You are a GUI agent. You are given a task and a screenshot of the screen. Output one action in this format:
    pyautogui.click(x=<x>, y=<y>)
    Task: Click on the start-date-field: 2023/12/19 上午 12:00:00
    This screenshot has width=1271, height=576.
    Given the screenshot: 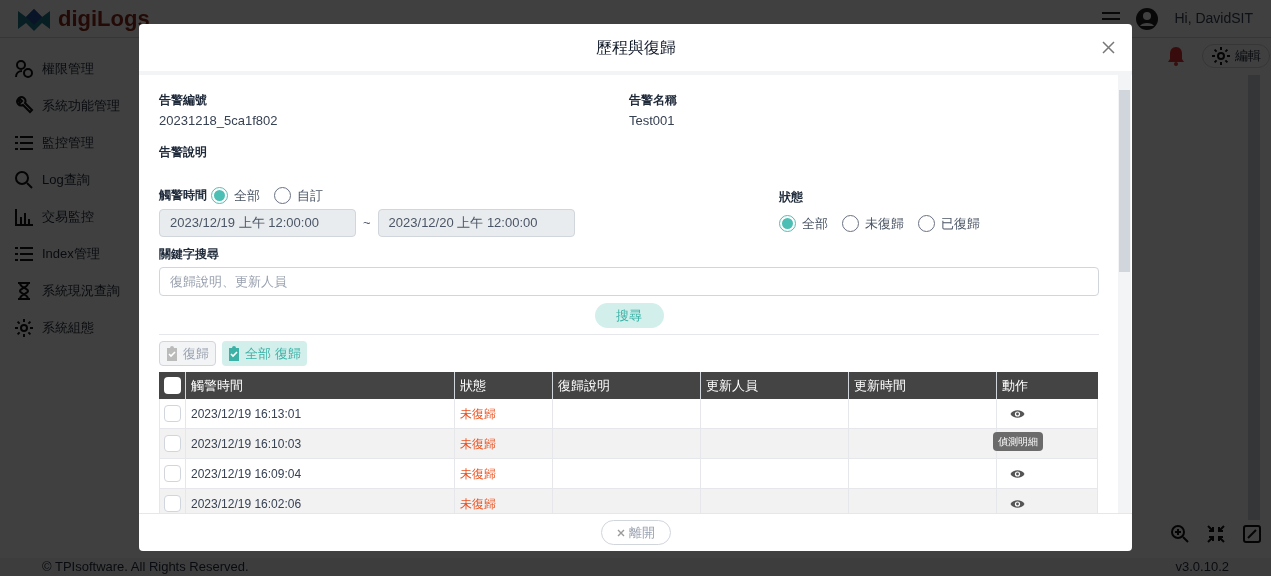 What is the action you would take?
    pyautogui.click(x=257, y=223)
    